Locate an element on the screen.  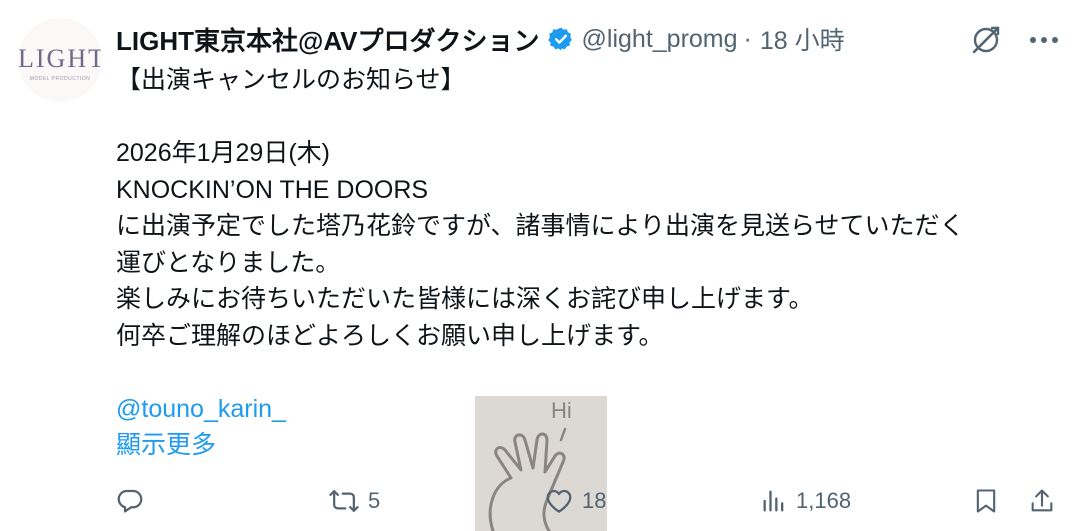
avatar-logo-subtitle: MODEL PRODUCTION is located at coordinates (60, 79).